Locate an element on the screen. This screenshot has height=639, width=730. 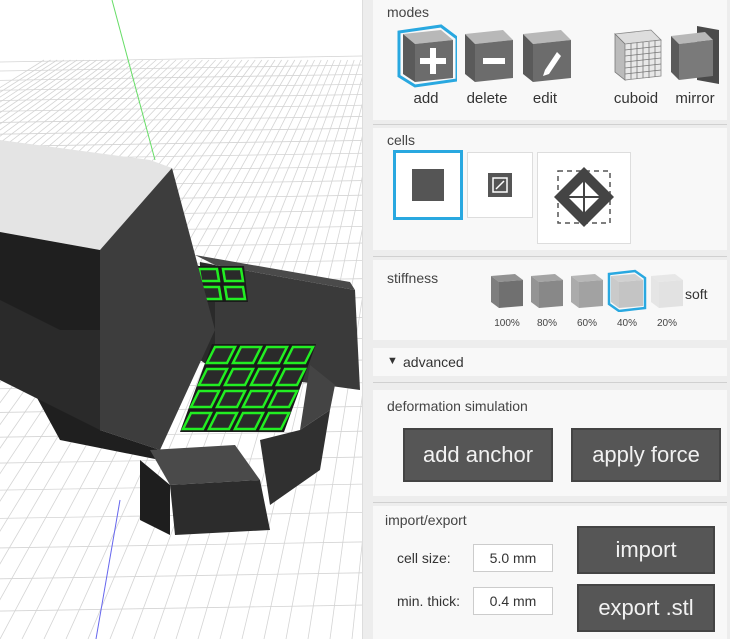
delete-mode-label: delete is located at coordinates (487, 98).